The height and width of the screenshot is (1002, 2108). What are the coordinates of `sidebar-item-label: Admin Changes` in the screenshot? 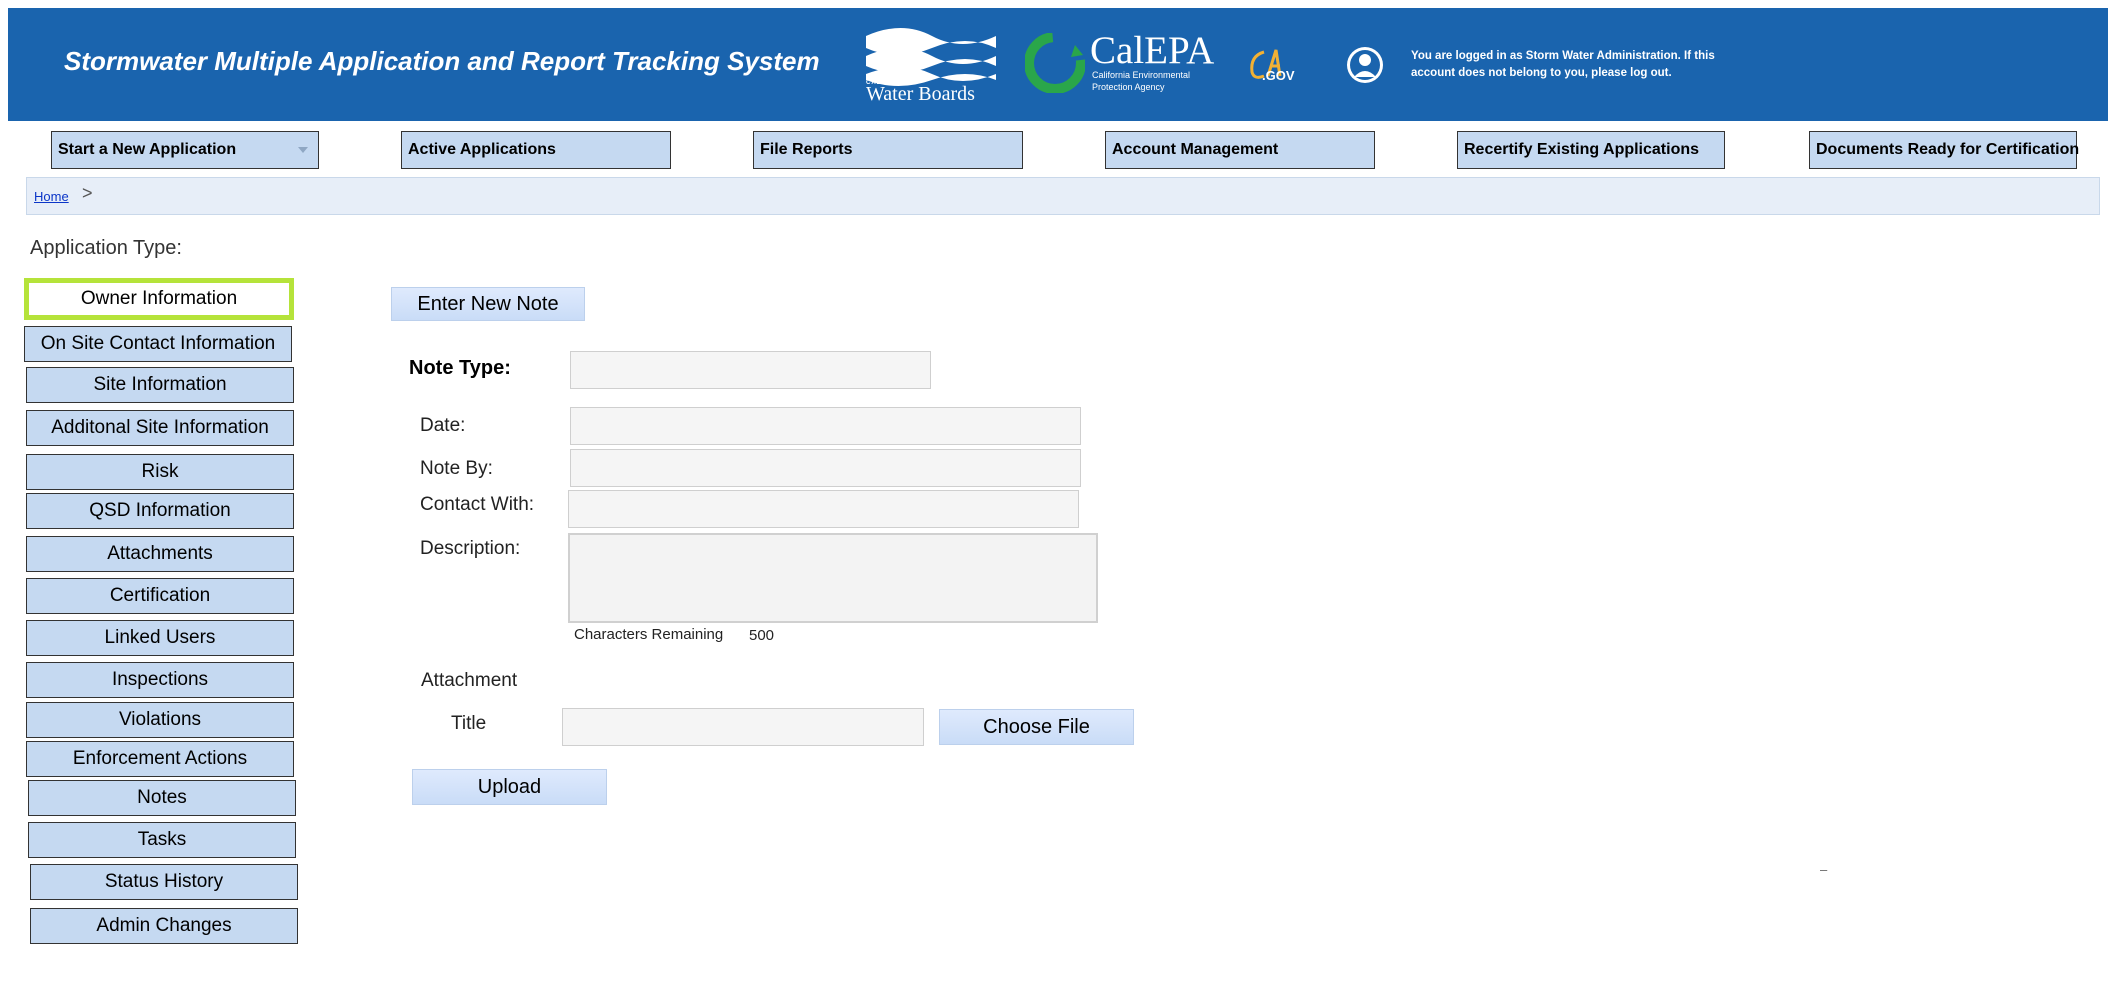 It's located at (164, 925).